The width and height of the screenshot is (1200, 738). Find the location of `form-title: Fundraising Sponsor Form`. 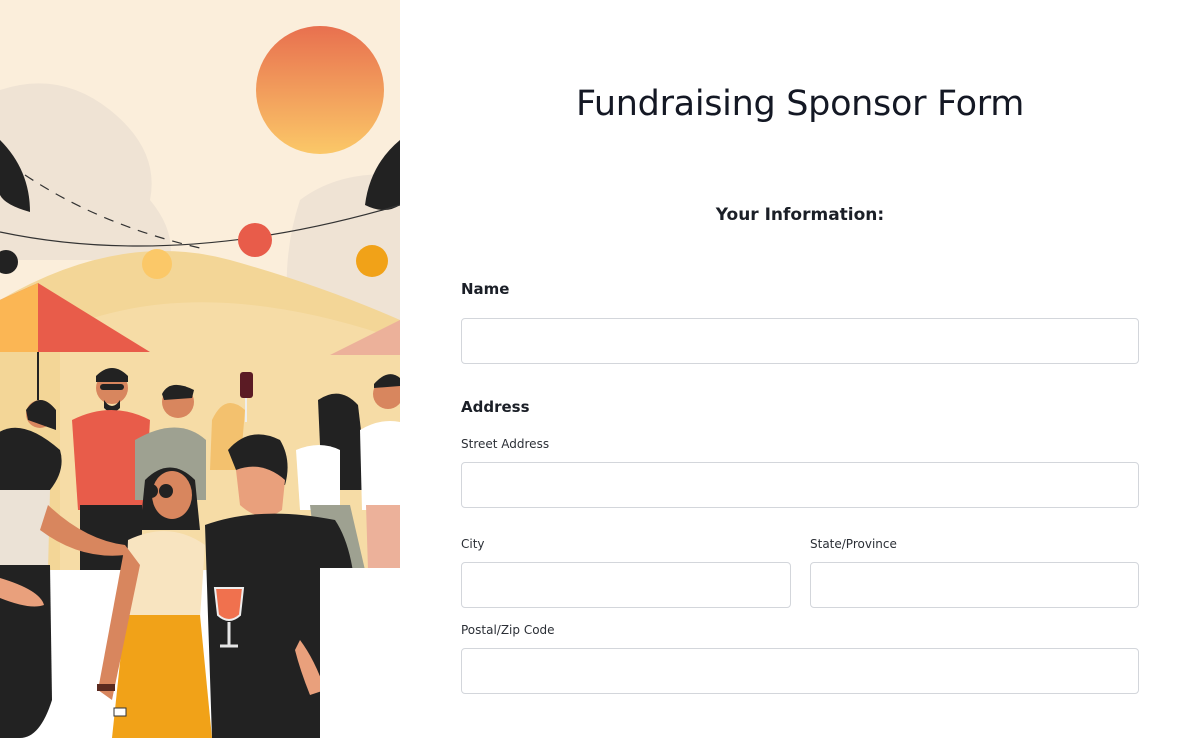

form-title: Fundraising Sponsor Form is located at coordinates (799, 104).